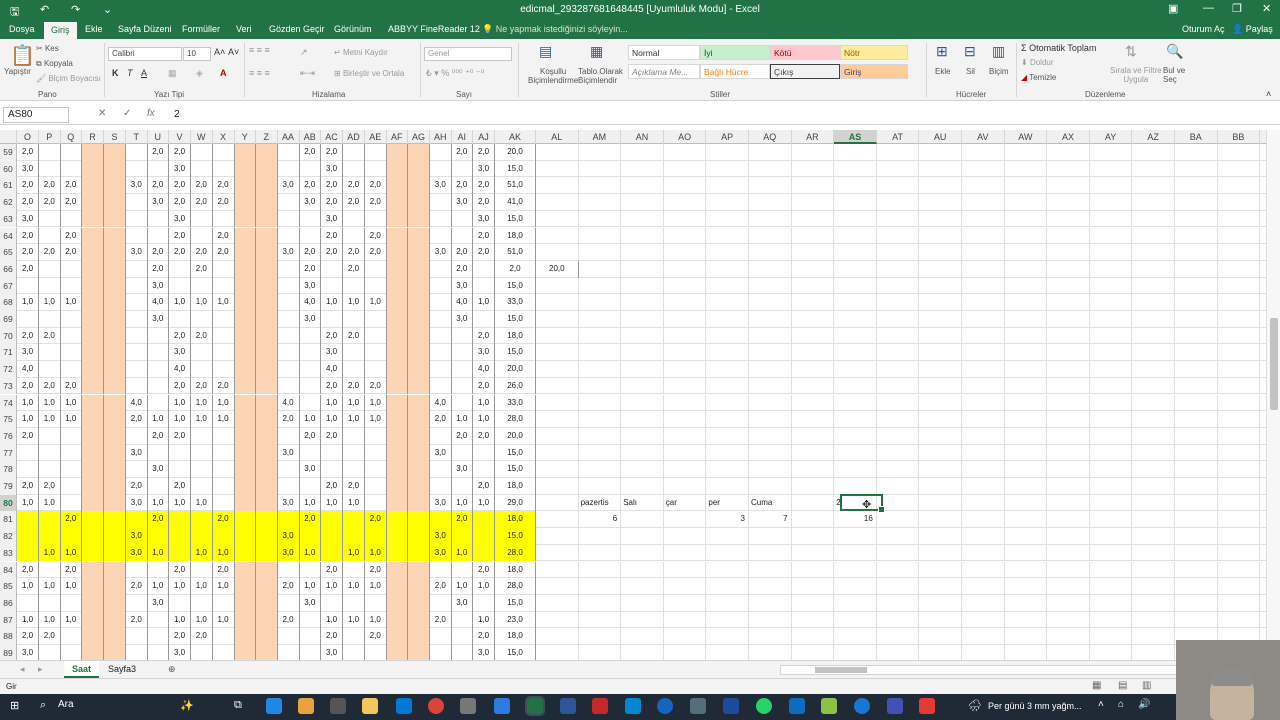 Image resolution: width=1280 pixels, height=720 pixels. What do you see at coordinates (267, 536) in the screenshot?
I see `cell-z82` at bounding box center [267, 536].